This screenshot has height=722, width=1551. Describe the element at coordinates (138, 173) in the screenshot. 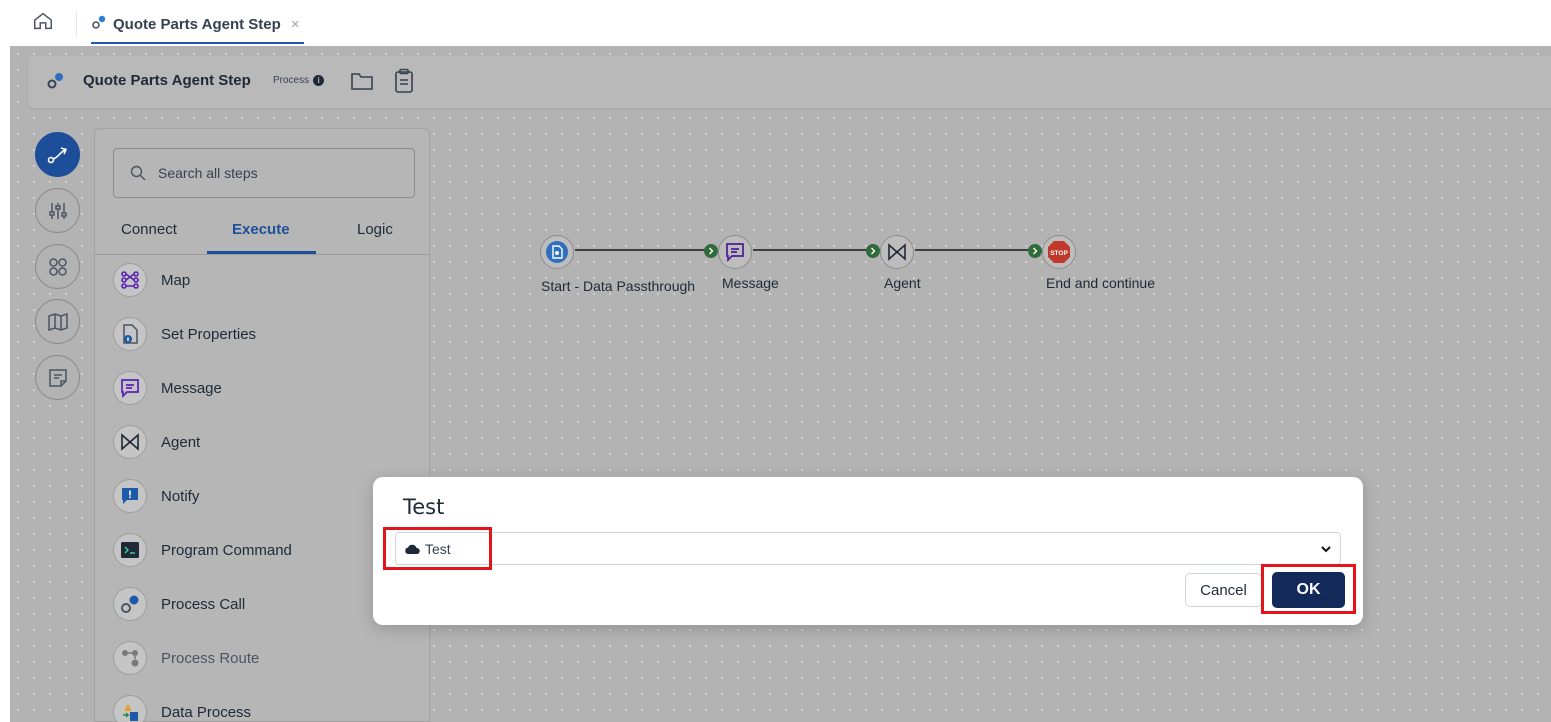

I see `search-icon` at that location.